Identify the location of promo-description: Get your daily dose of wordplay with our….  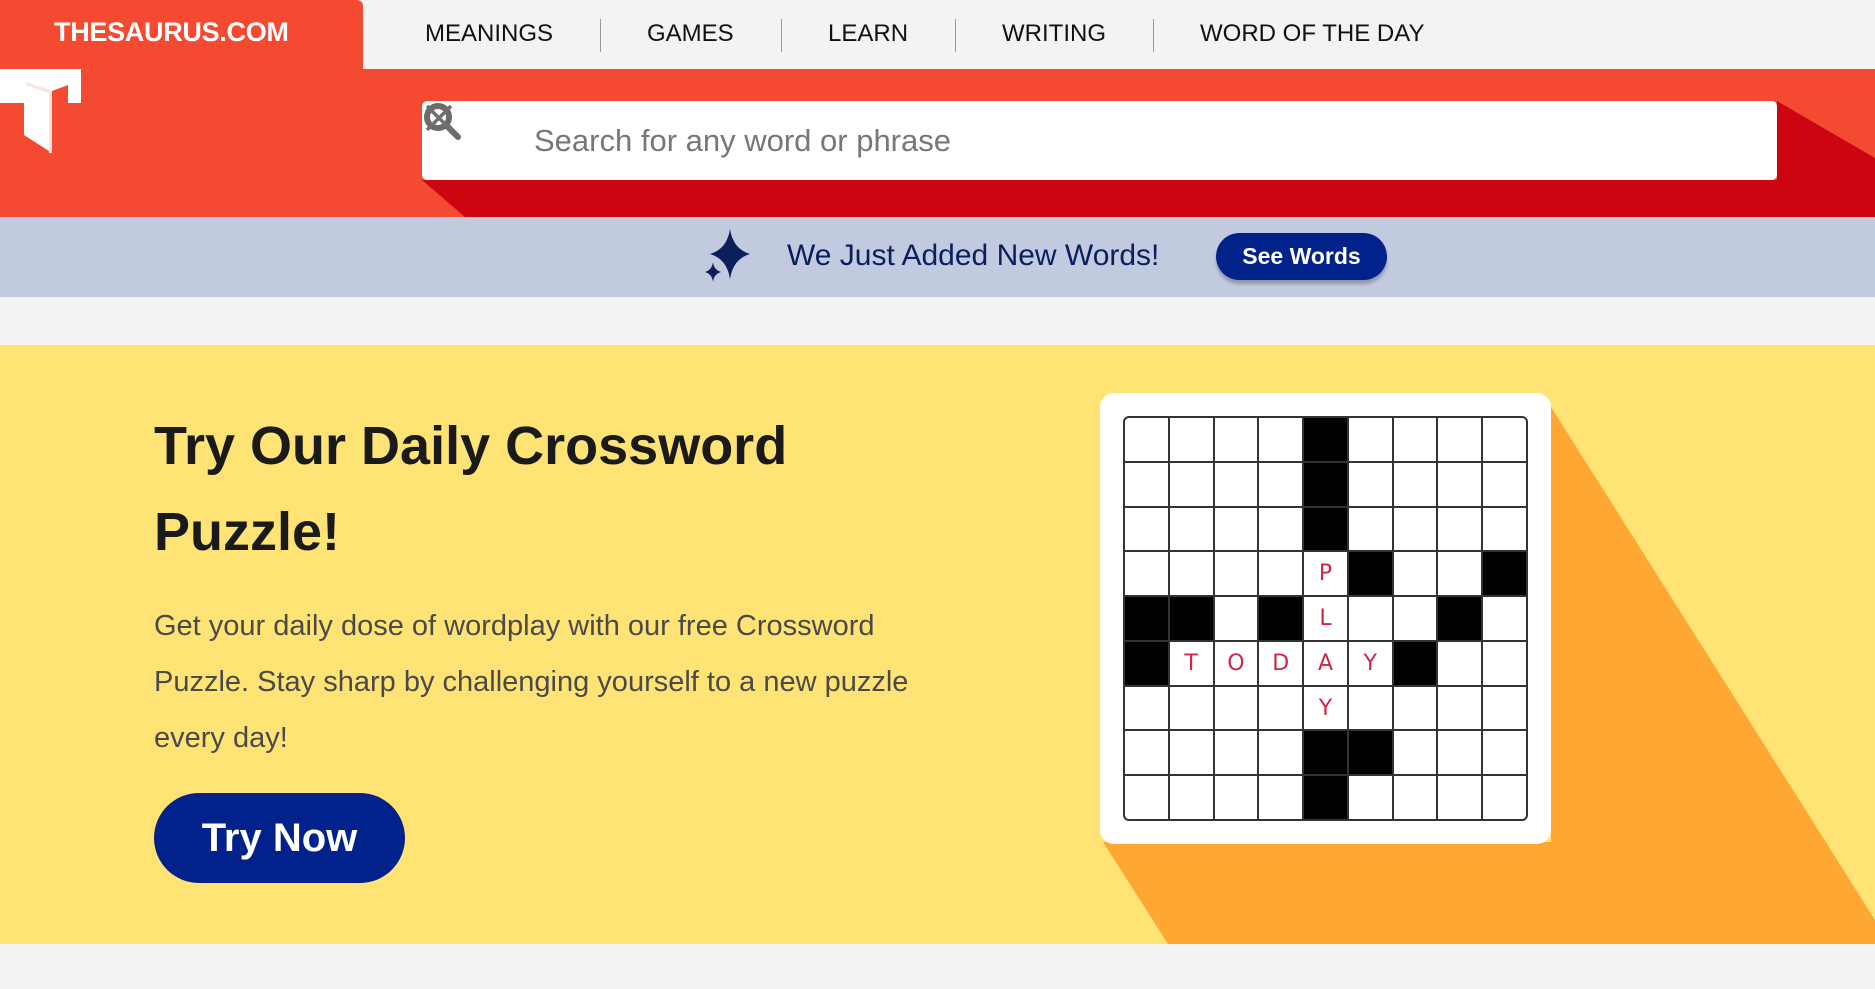
(531, 682).